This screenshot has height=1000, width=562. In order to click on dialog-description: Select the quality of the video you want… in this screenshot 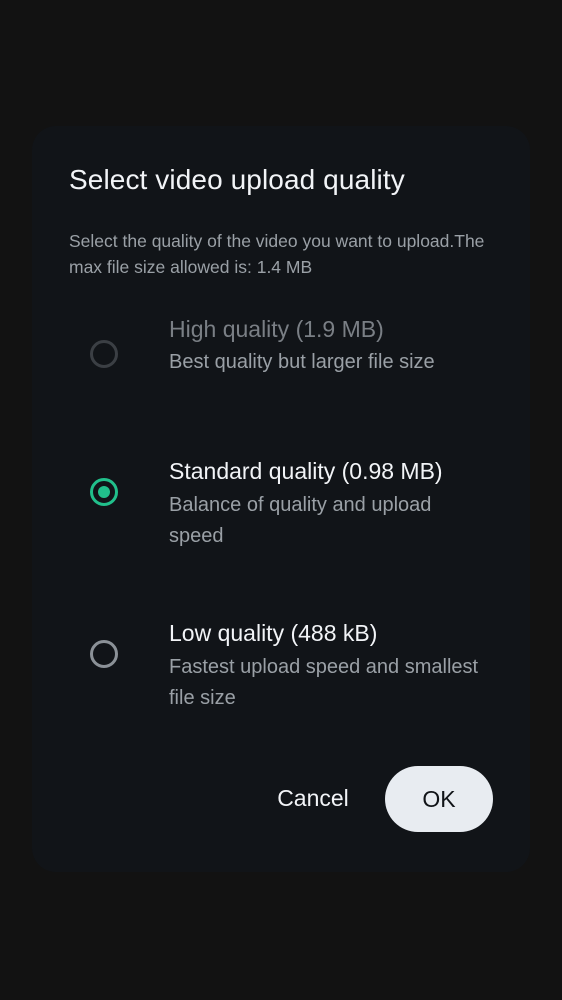, I will do `click(277, 254)`.